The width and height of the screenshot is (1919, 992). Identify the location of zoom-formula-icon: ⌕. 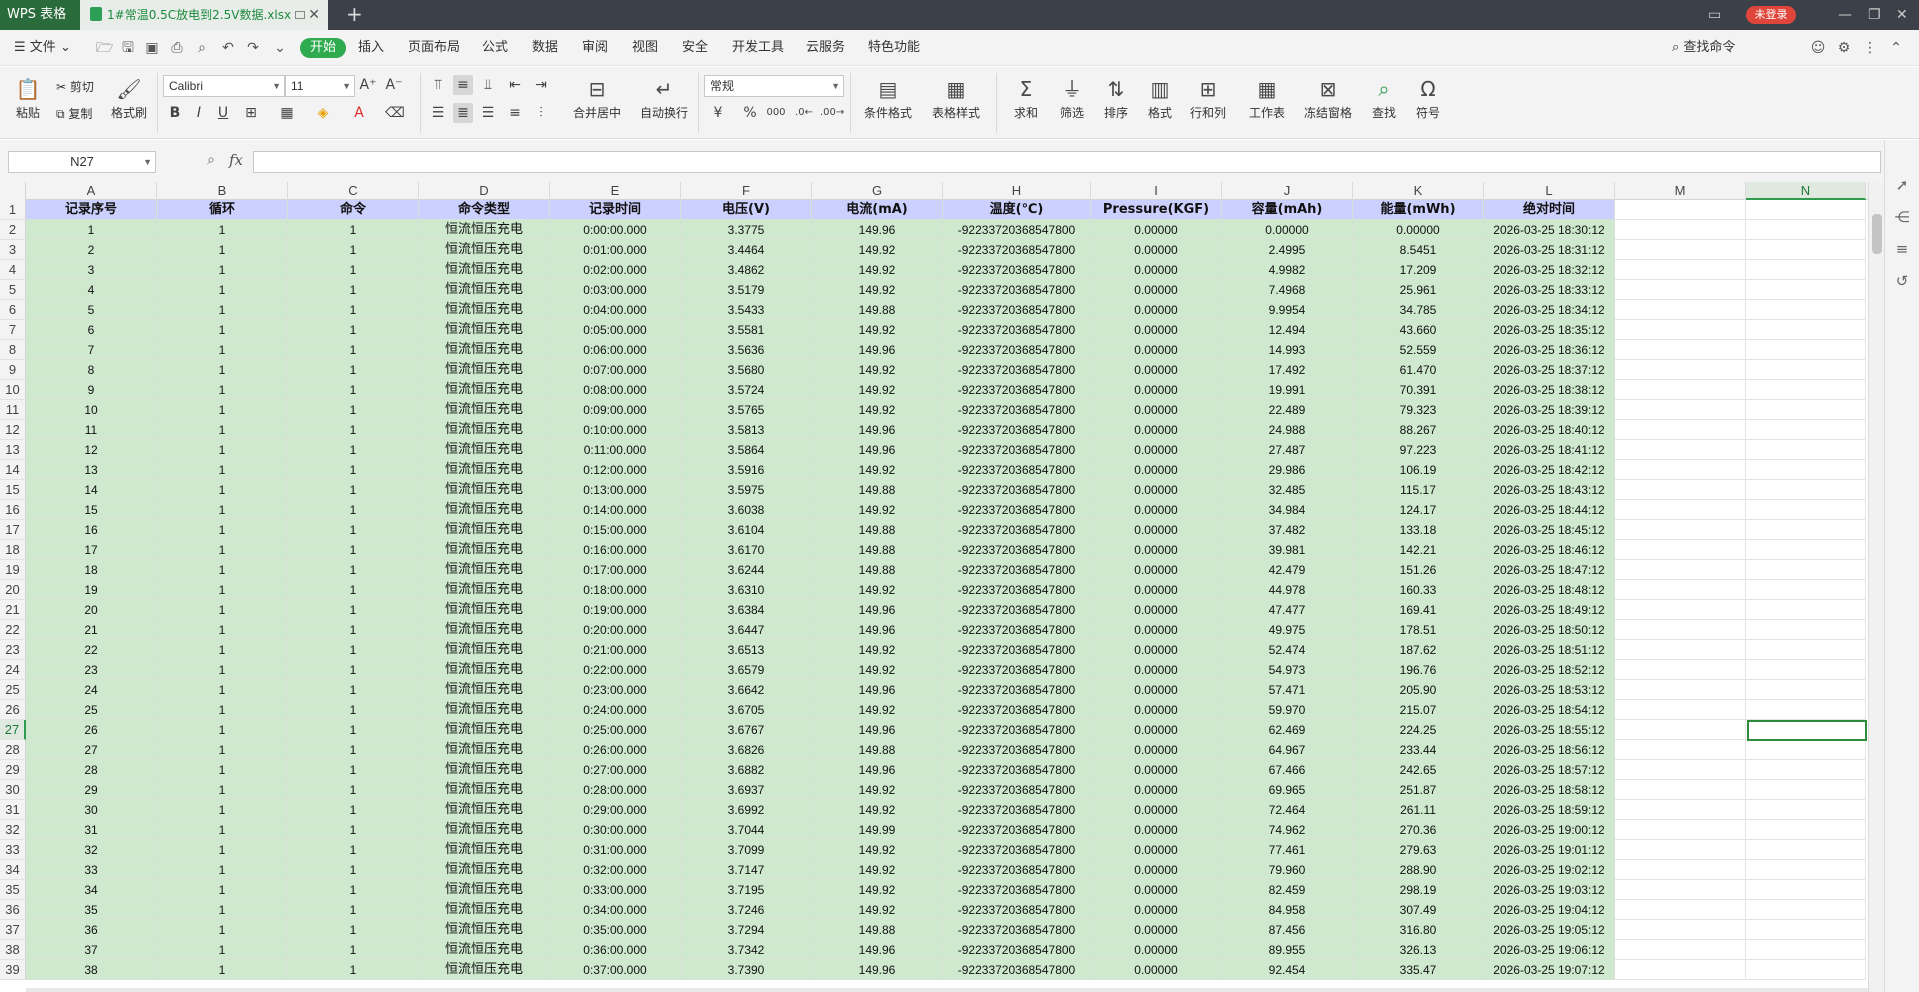
(211, 162).